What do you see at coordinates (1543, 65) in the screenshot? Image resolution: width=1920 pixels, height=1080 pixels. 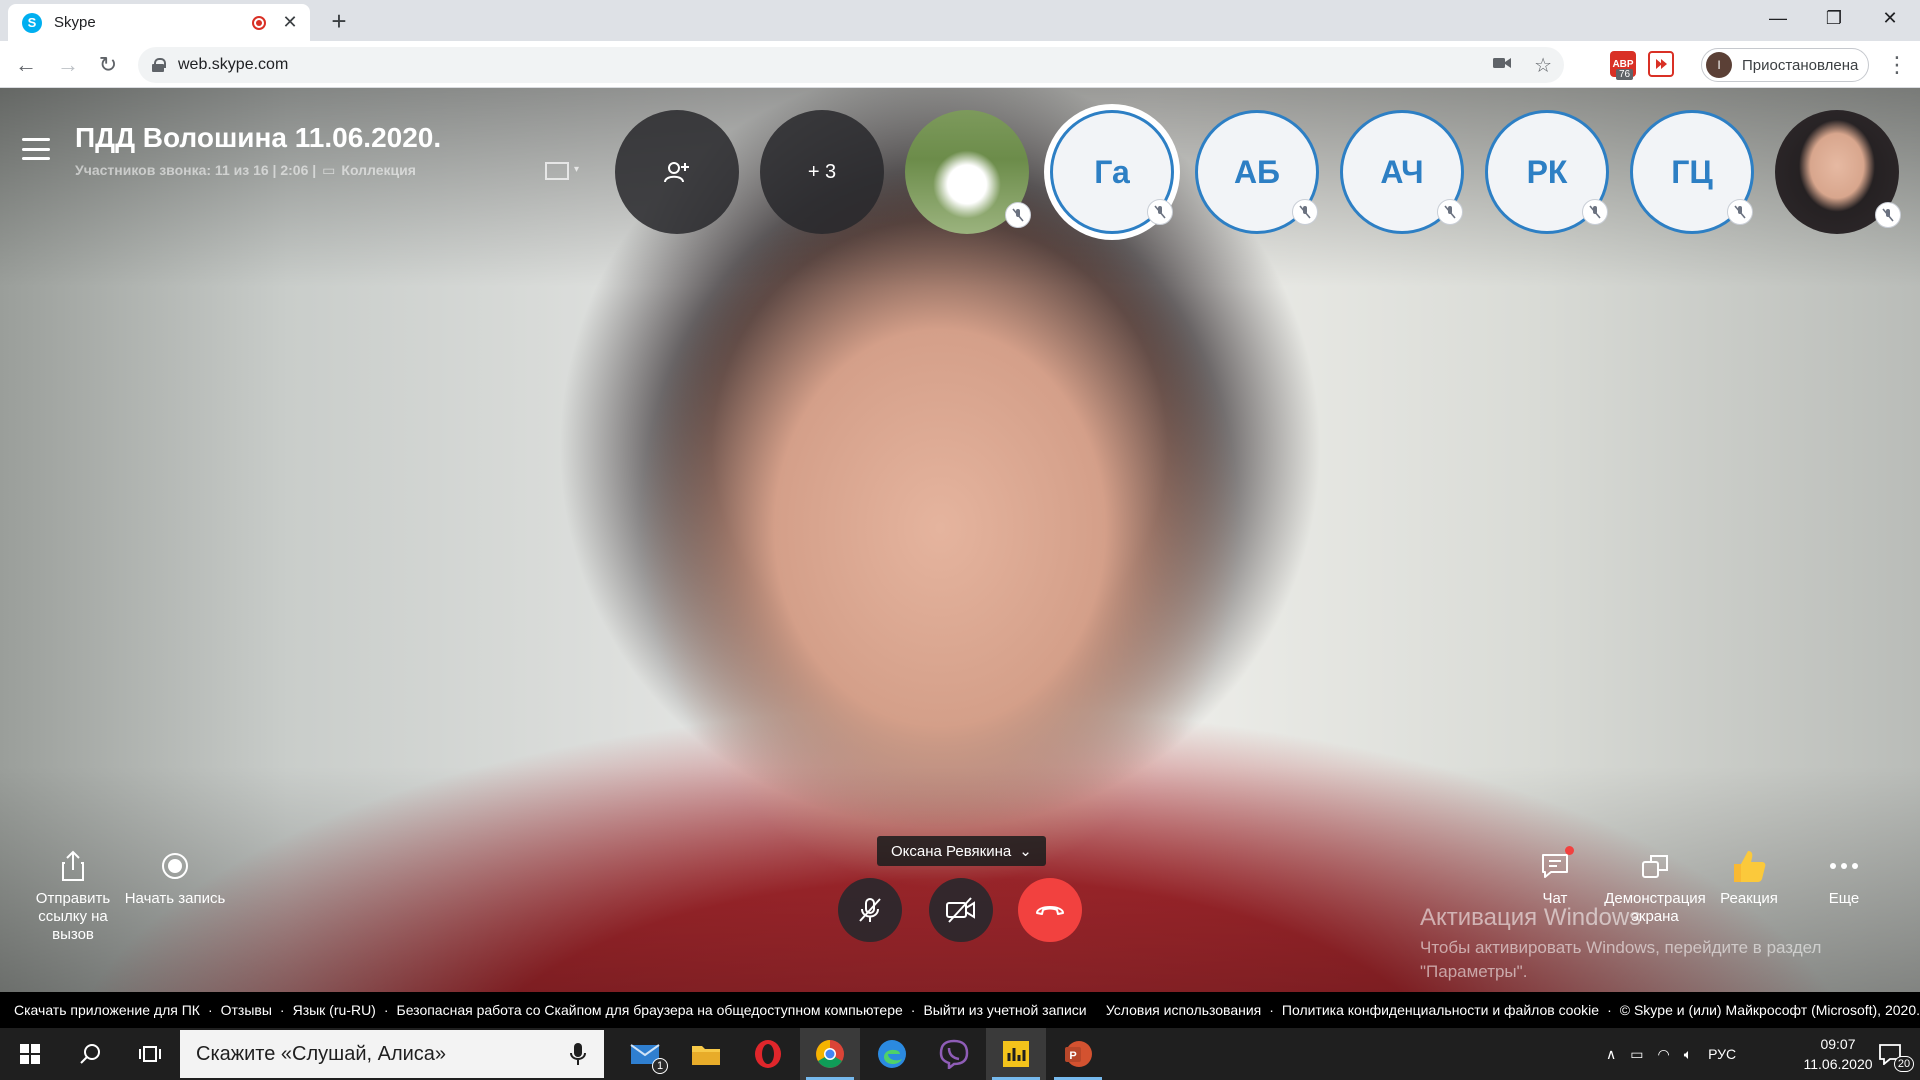 I see `bookmark-star-icon: ☆` at bounding box center [1543, 65].